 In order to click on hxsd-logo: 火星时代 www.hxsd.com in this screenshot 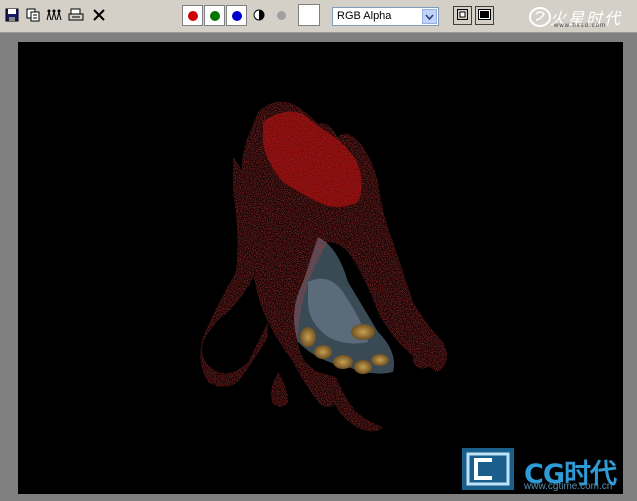, I will do `click(580, 17)`.